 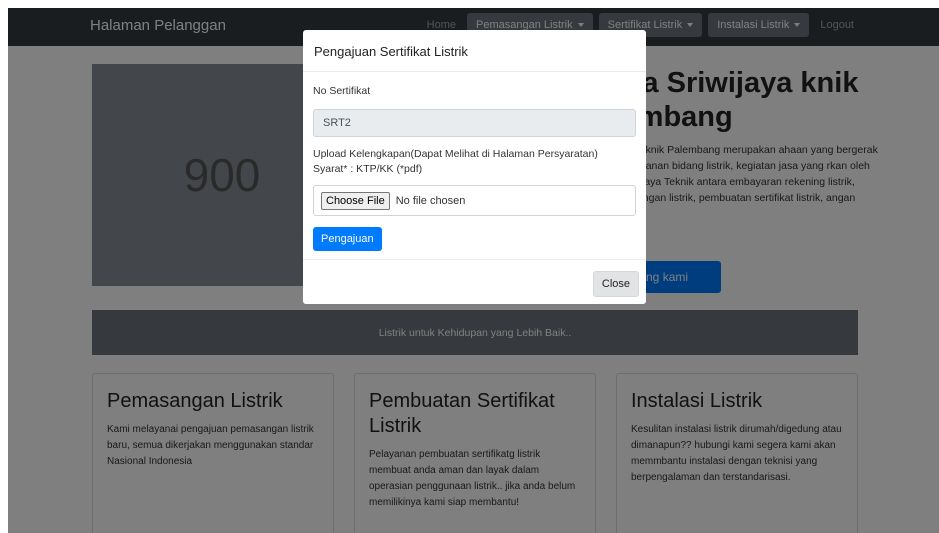 What do you see at coordinates (342, 91) in the screenshot?
I see `certificate-number-label: No Sertifikat` at bounding box center [342, 91].